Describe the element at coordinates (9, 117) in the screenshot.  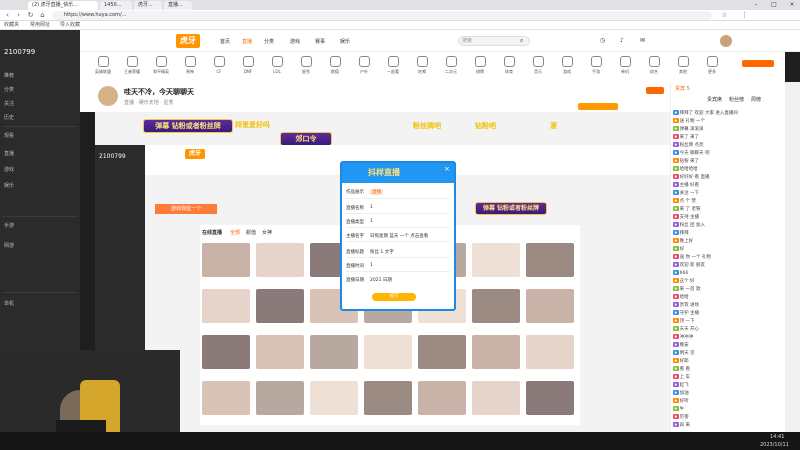
I see `sidebar-item: 历史` at that location.